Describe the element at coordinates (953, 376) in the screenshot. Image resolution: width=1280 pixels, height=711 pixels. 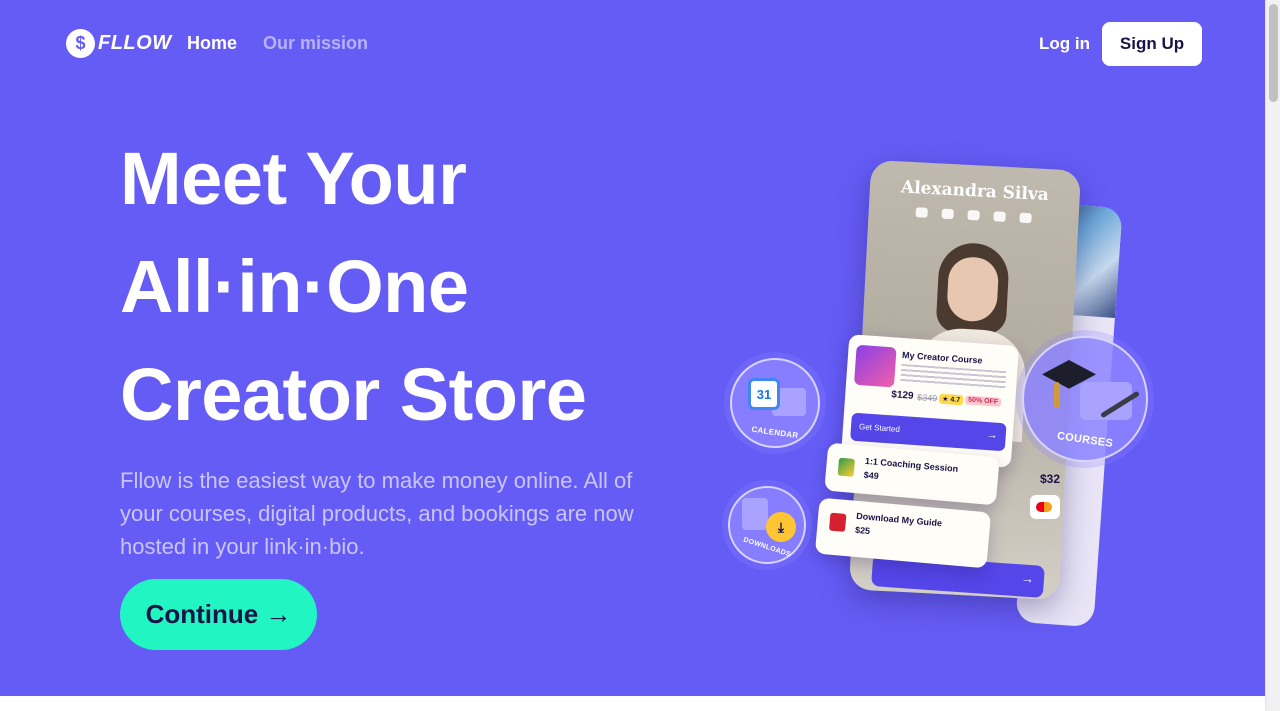
I see `course-description-lines` at that location.